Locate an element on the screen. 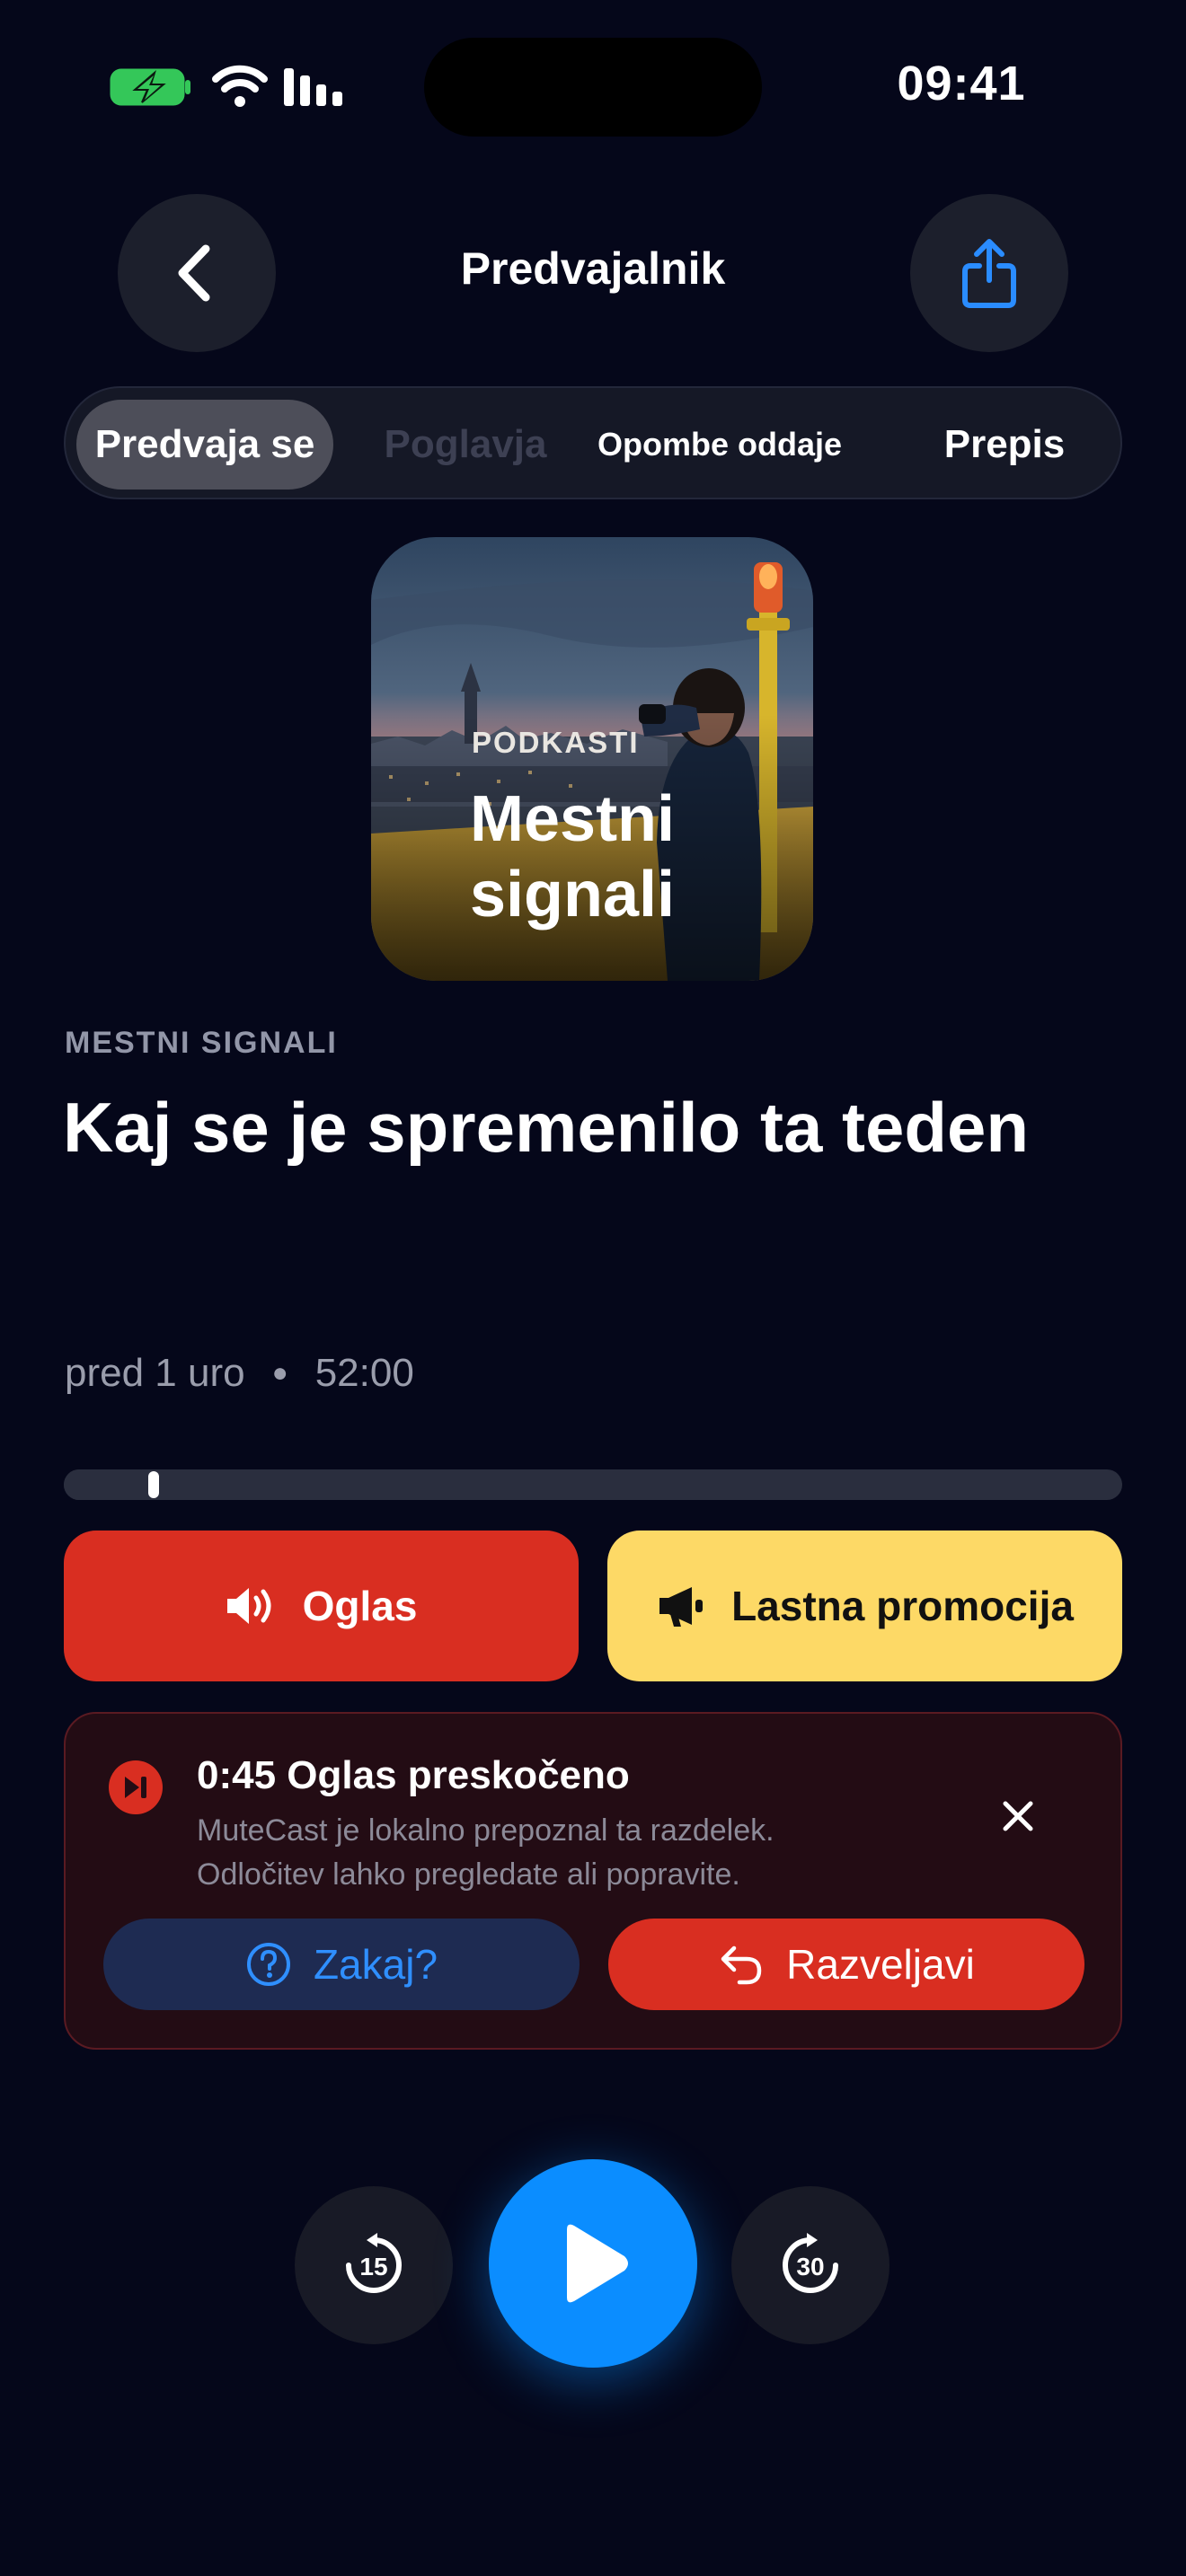 Image resolution: width=1186 pixels, height=2576 pixels. skip-forward-icon is located at coordinates (136, 1787).